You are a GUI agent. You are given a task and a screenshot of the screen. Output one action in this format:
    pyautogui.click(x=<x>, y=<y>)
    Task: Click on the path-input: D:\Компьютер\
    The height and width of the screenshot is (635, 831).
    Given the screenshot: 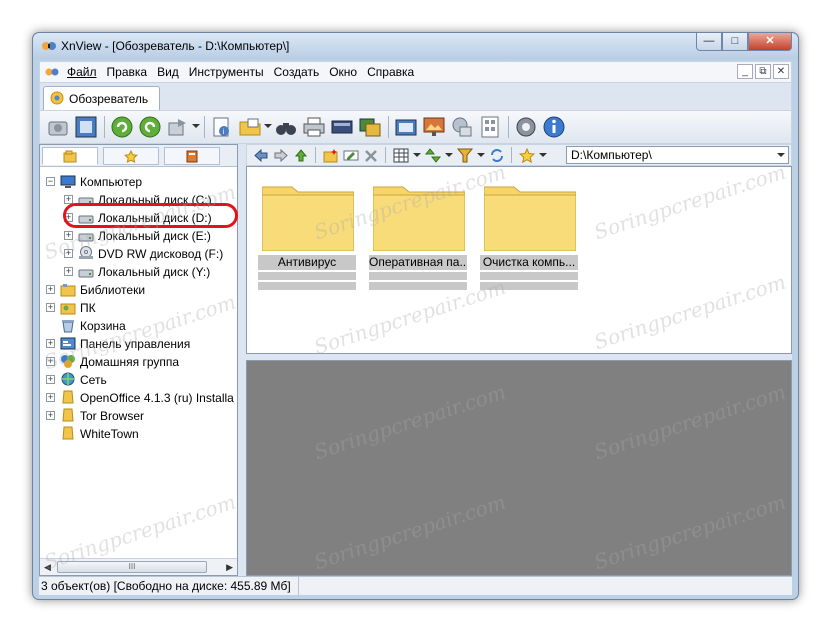 What is the action you would take?
    pyautogui.click(x=677, y=155)
    